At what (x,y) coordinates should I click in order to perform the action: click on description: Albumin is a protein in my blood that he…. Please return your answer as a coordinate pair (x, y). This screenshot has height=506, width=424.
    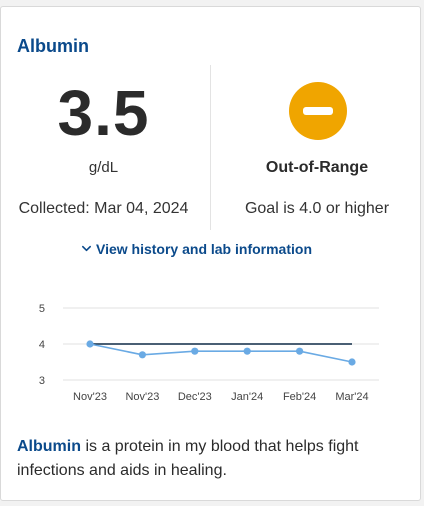
    Looking at the image, I should click on (213, 459).